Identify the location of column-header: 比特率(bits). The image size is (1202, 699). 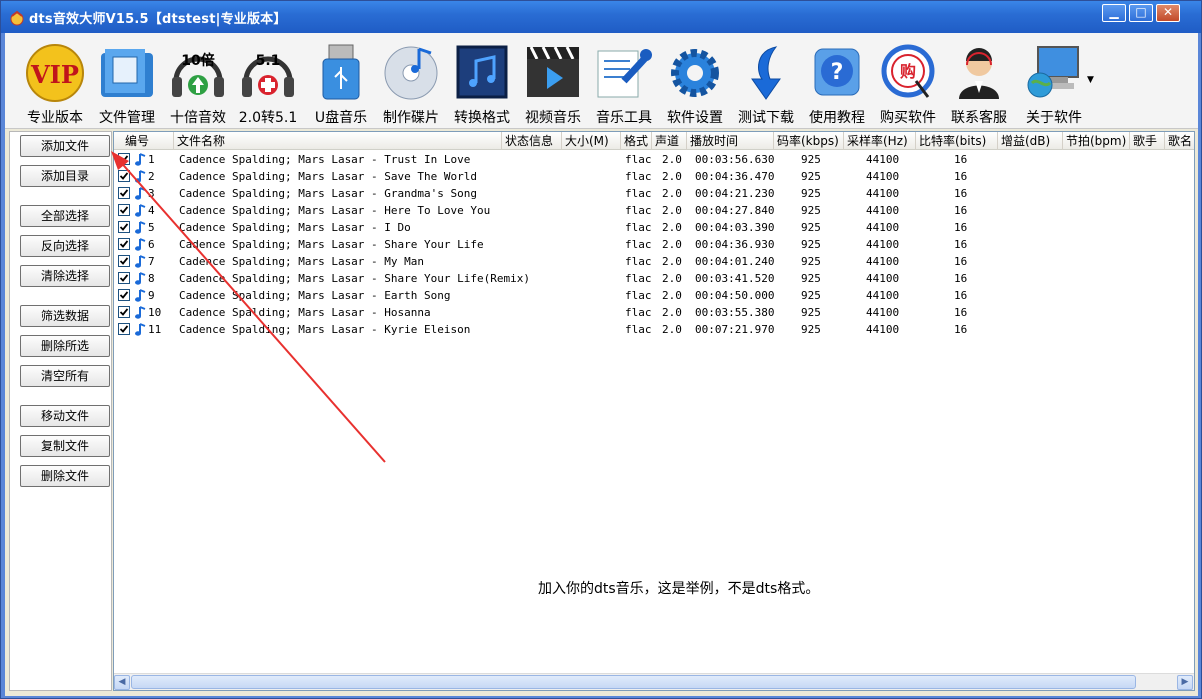
(957, 141).